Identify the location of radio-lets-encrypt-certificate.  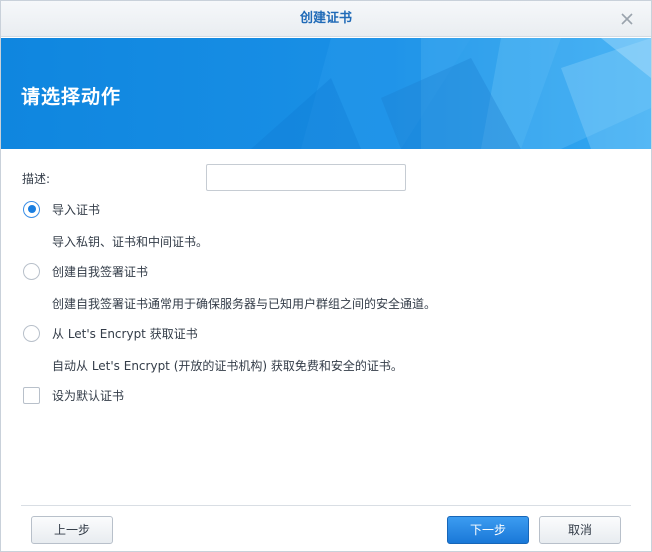
(31, 333).